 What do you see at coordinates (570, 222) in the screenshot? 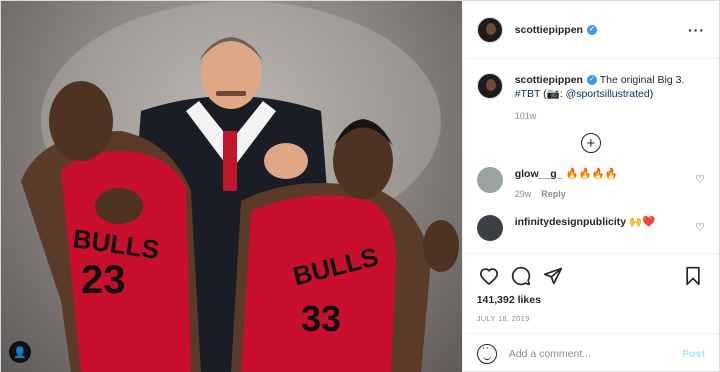
I see `comment-username: infinitydesignpublicity` at bounding box center [570, 222].